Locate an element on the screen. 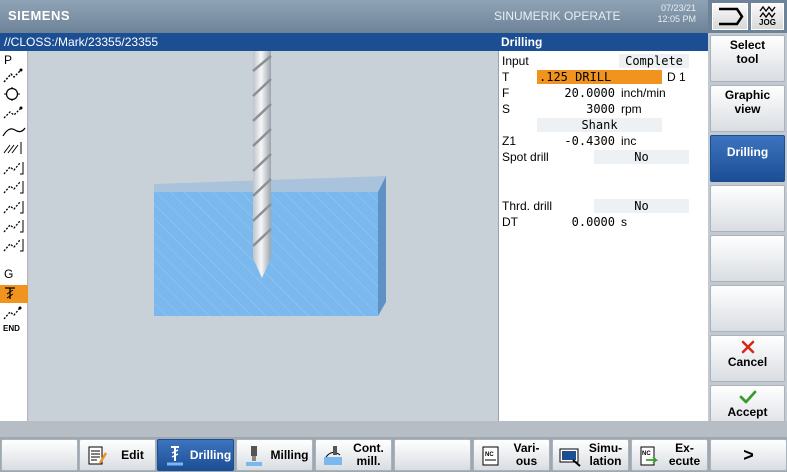 Image resolution: width=787 pixels, height=472 pixels. area-switch-button is located at coordinates (730, 16).